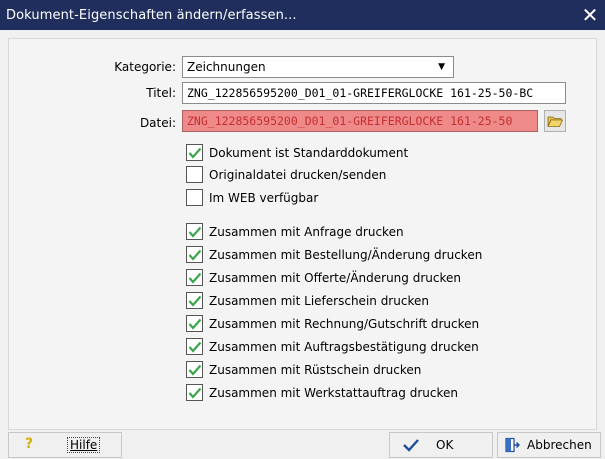  What do you see at coordinates (315, 369) in the screenshot?
I see `checkbox-label-10: Zusammen mit Rüstschein drucken` at bounding box center [315, 369].